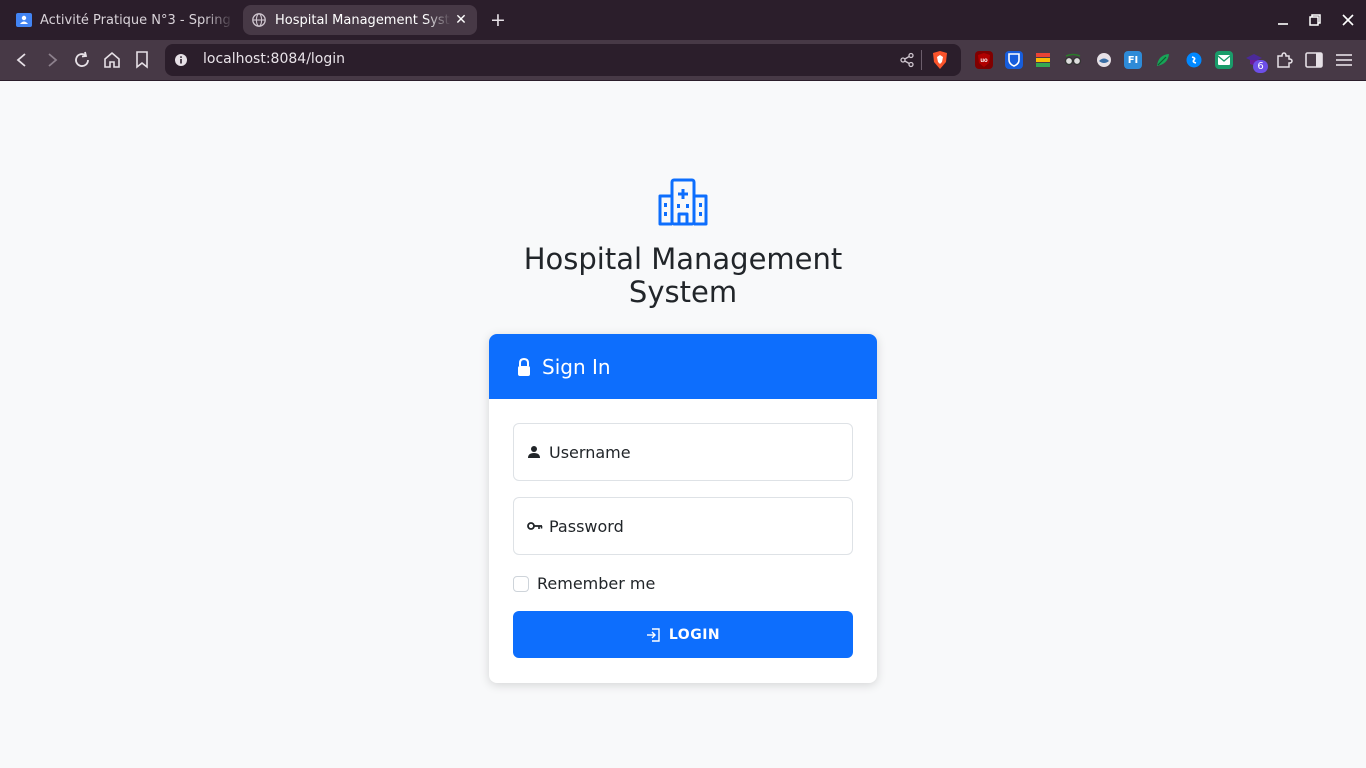 The image size is (1366, 768). I want to click on person-icon, so click(536, 452).